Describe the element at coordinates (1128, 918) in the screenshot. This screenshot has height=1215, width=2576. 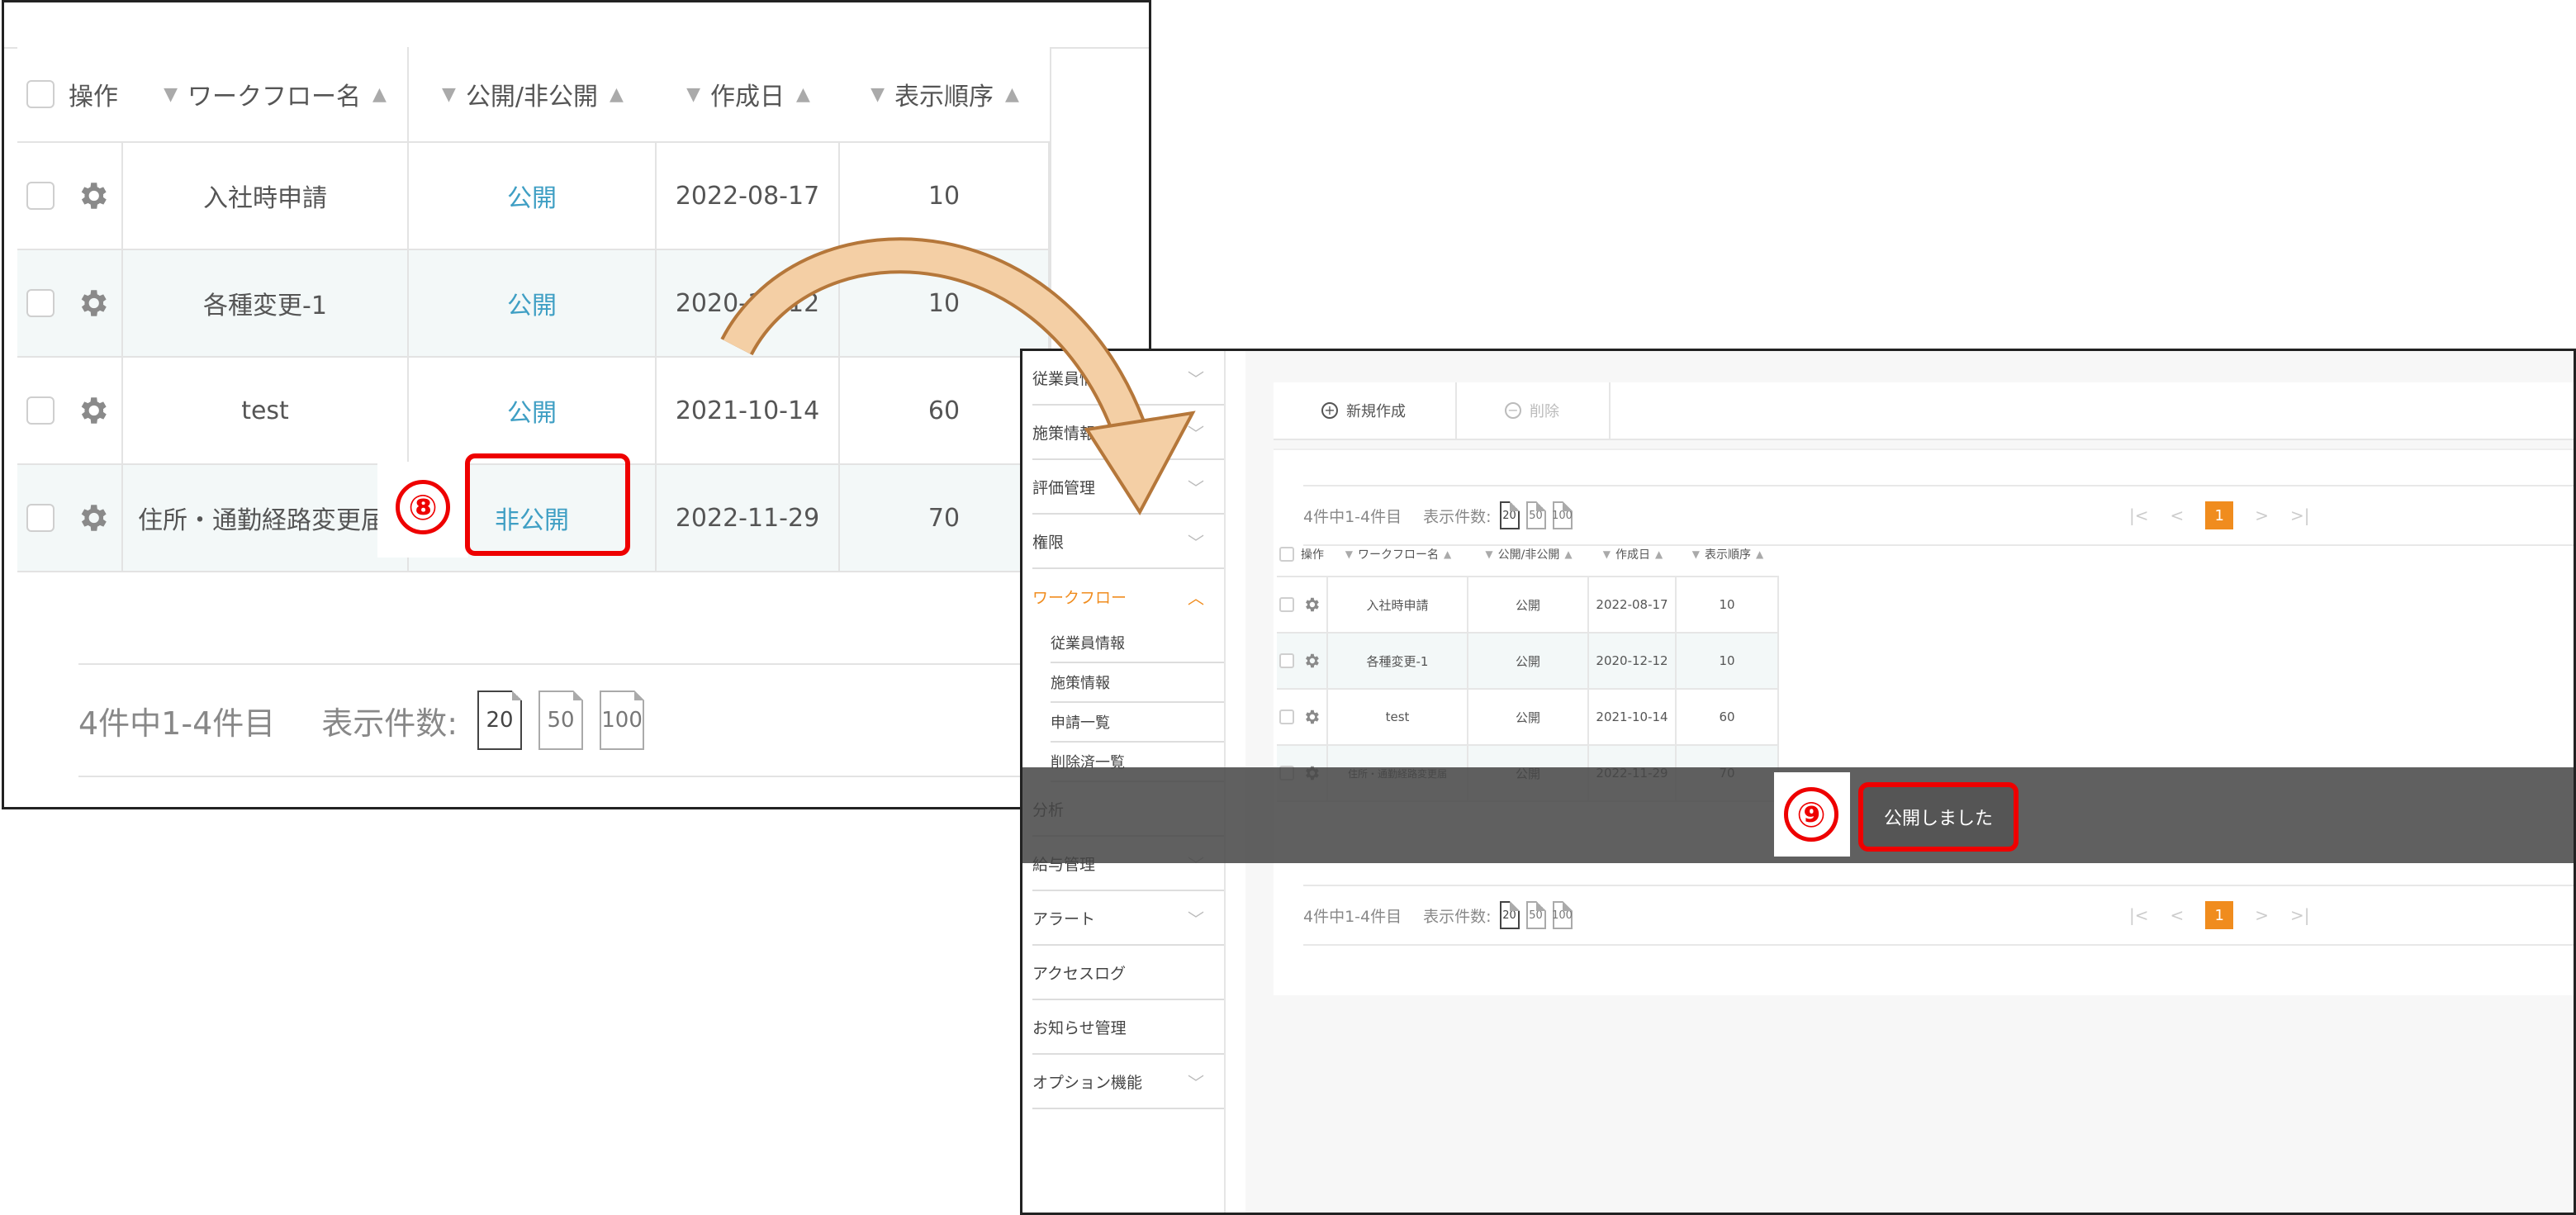
I see `sidebar-item-alerts: アラート ﹀` at that location.